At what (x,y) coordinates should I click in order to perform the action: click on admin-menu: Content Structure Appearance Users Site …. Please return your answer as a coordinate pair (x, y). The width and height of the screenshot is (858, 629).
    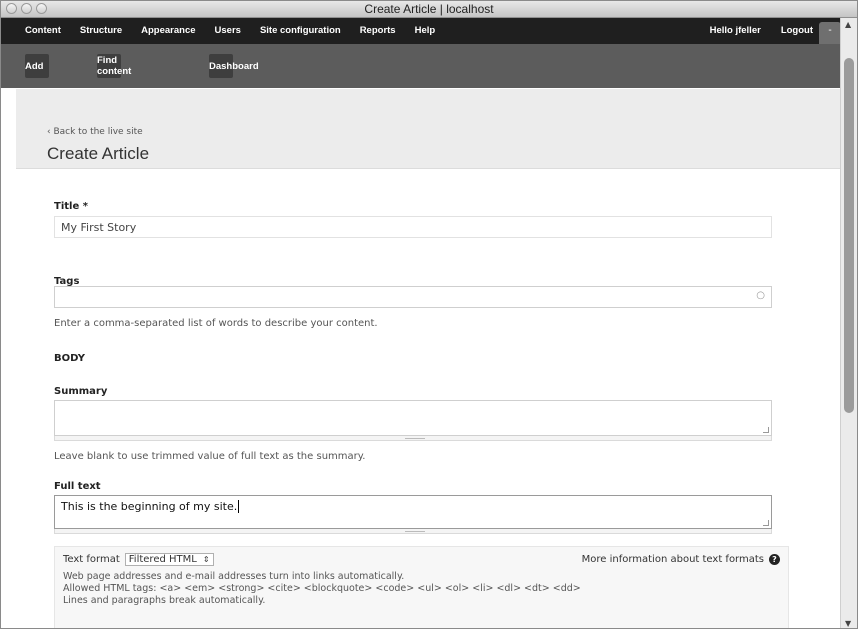
    Looking at the image, I should click on (239, 30).